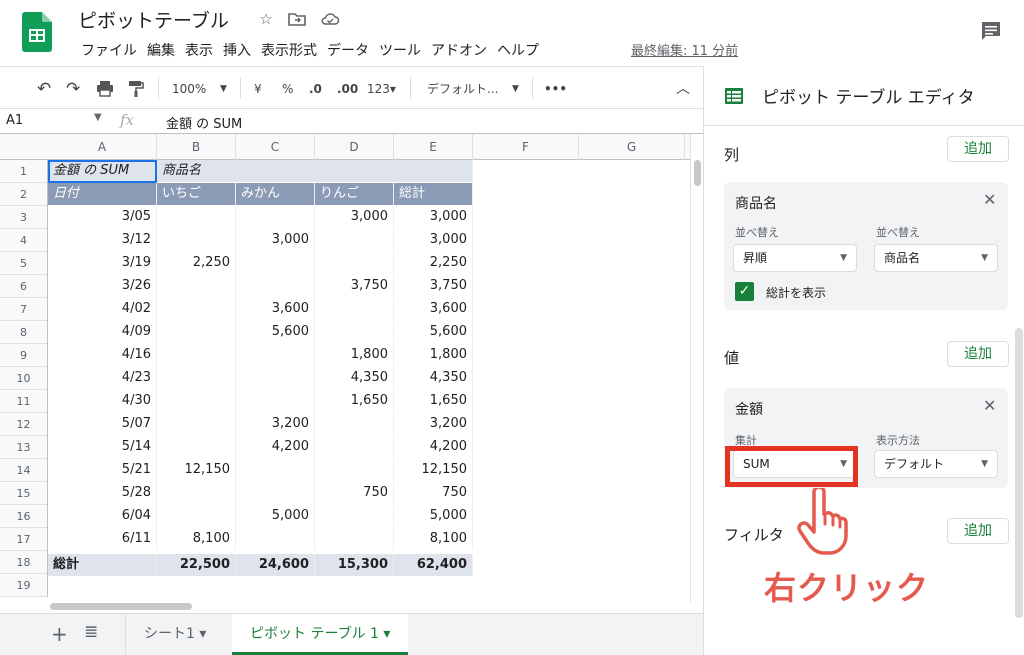  Describe the element at coordinates (275, 194) in the screenshot. I see `table-cell: みかん` at that location.